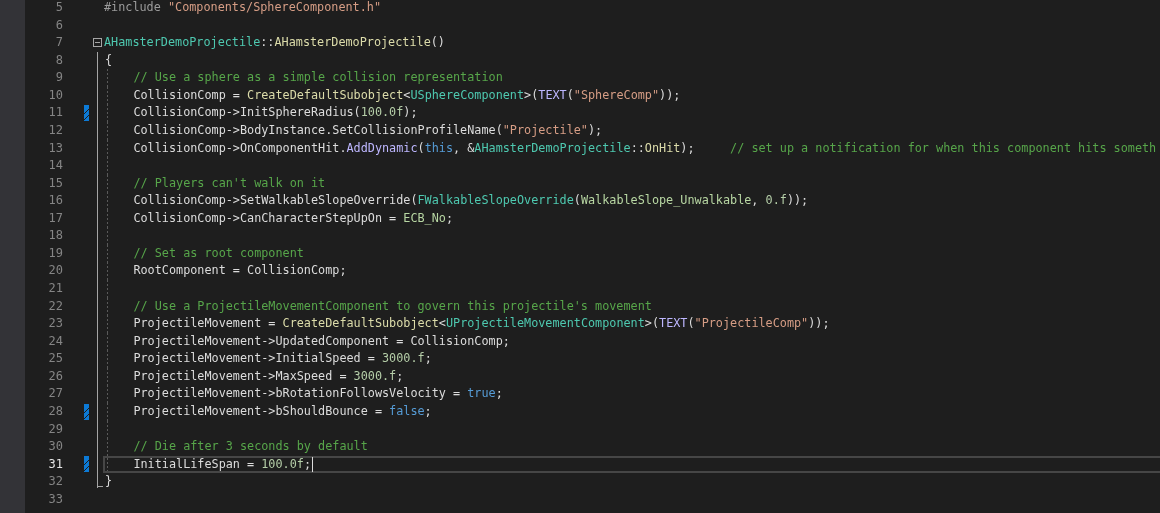 The height and width of the screenshot is (513, 1160). I want to click on line-number: 12, so click(55, 130).